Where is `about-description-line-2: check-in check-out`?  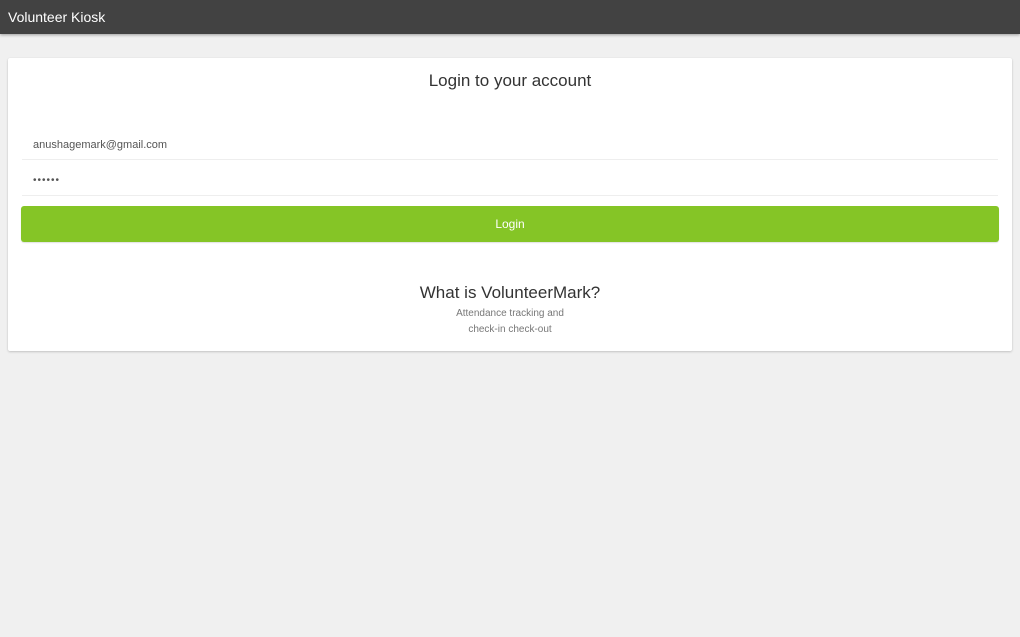
about-description-line-2: check-in check-out is located at coordinates (510, 329).